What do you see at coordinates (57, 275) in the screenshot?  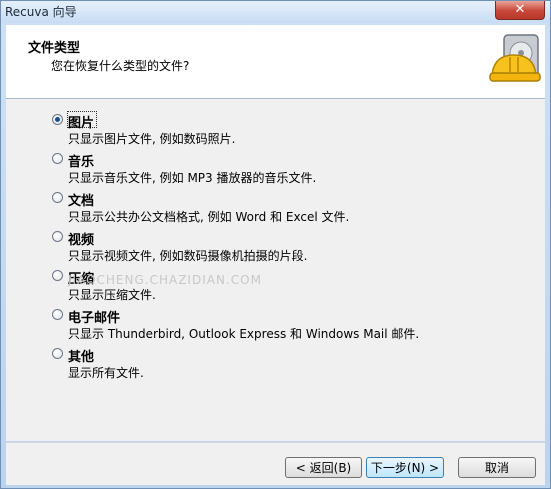 I see `radio-compressed` at bounding box center [57, 275].